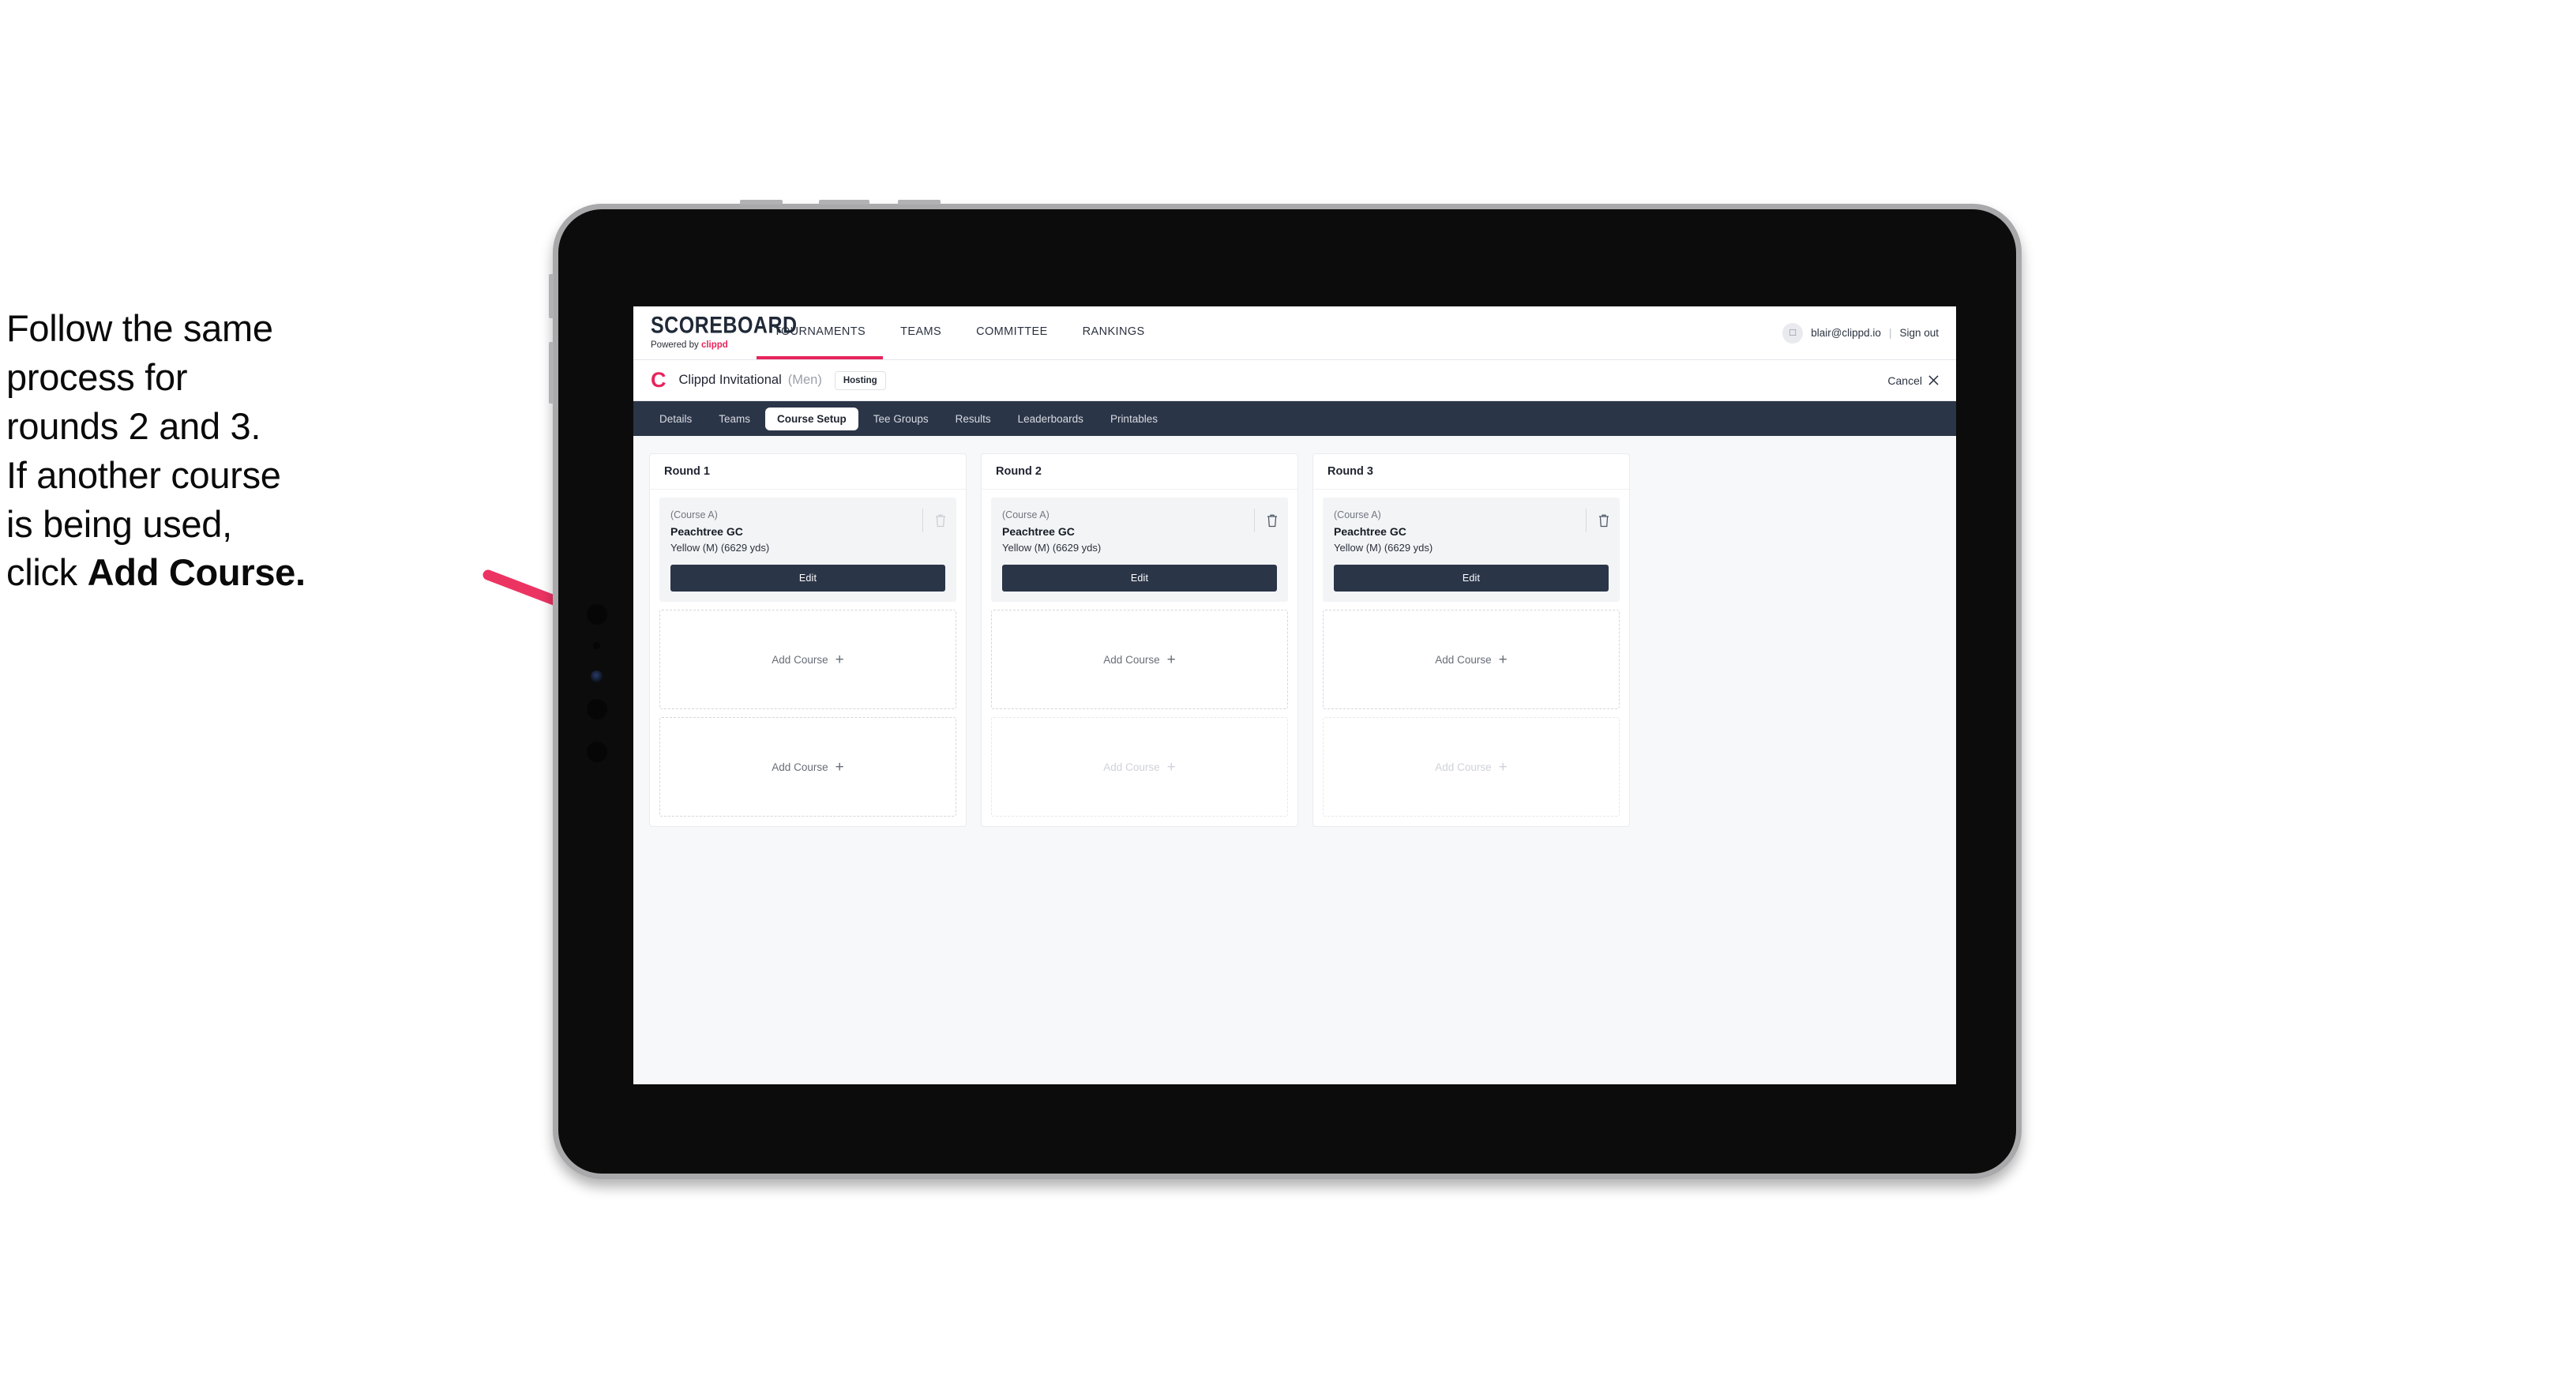  I want to click on cancel-button: Cancel, so click(1913, 380).